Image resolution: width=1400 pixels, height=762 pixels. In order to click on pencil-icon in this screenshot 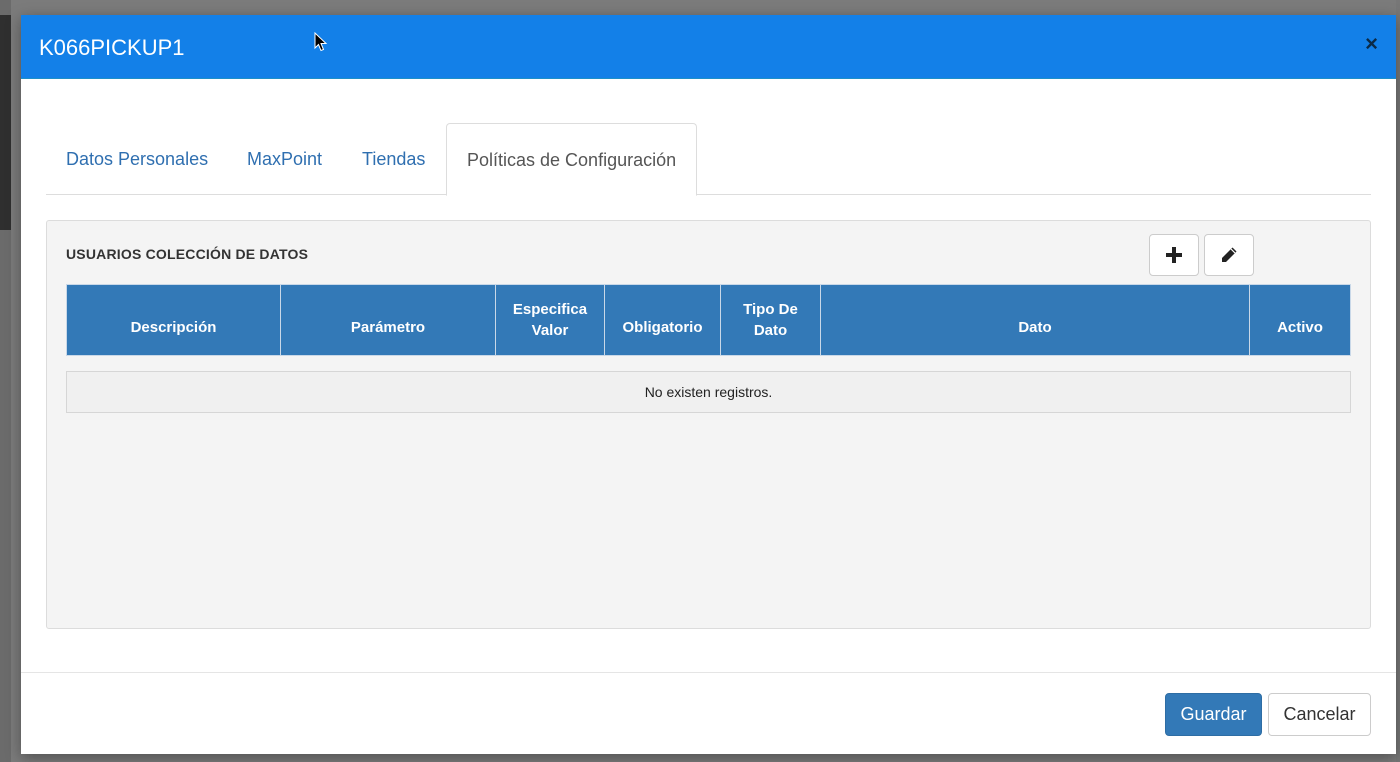, I will do `click(1229, 254)`.